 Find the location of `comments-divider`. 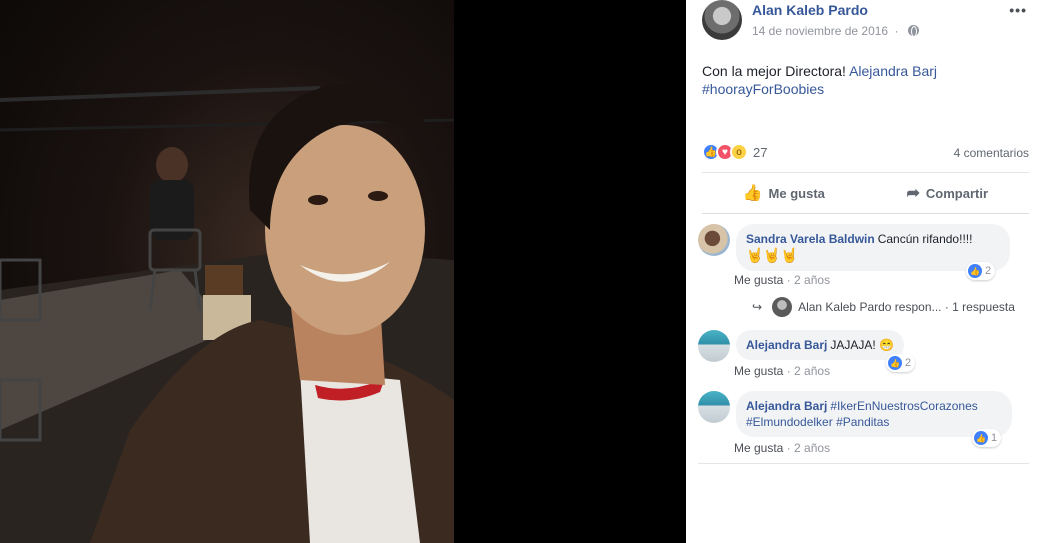

comments-divider is located at coordinates (863, 463).